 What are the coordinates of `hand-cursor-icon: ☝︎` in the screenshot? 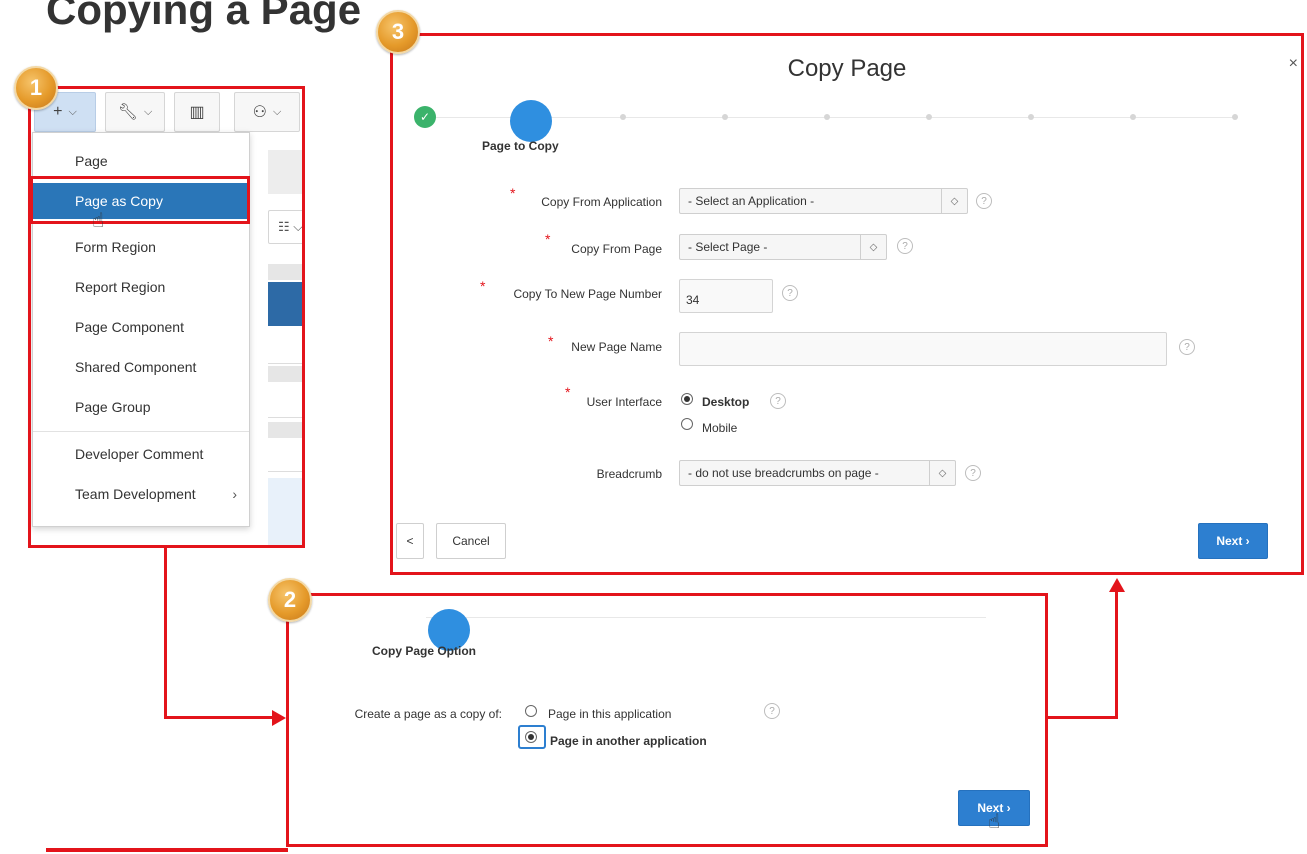 It's located at (98, 221).